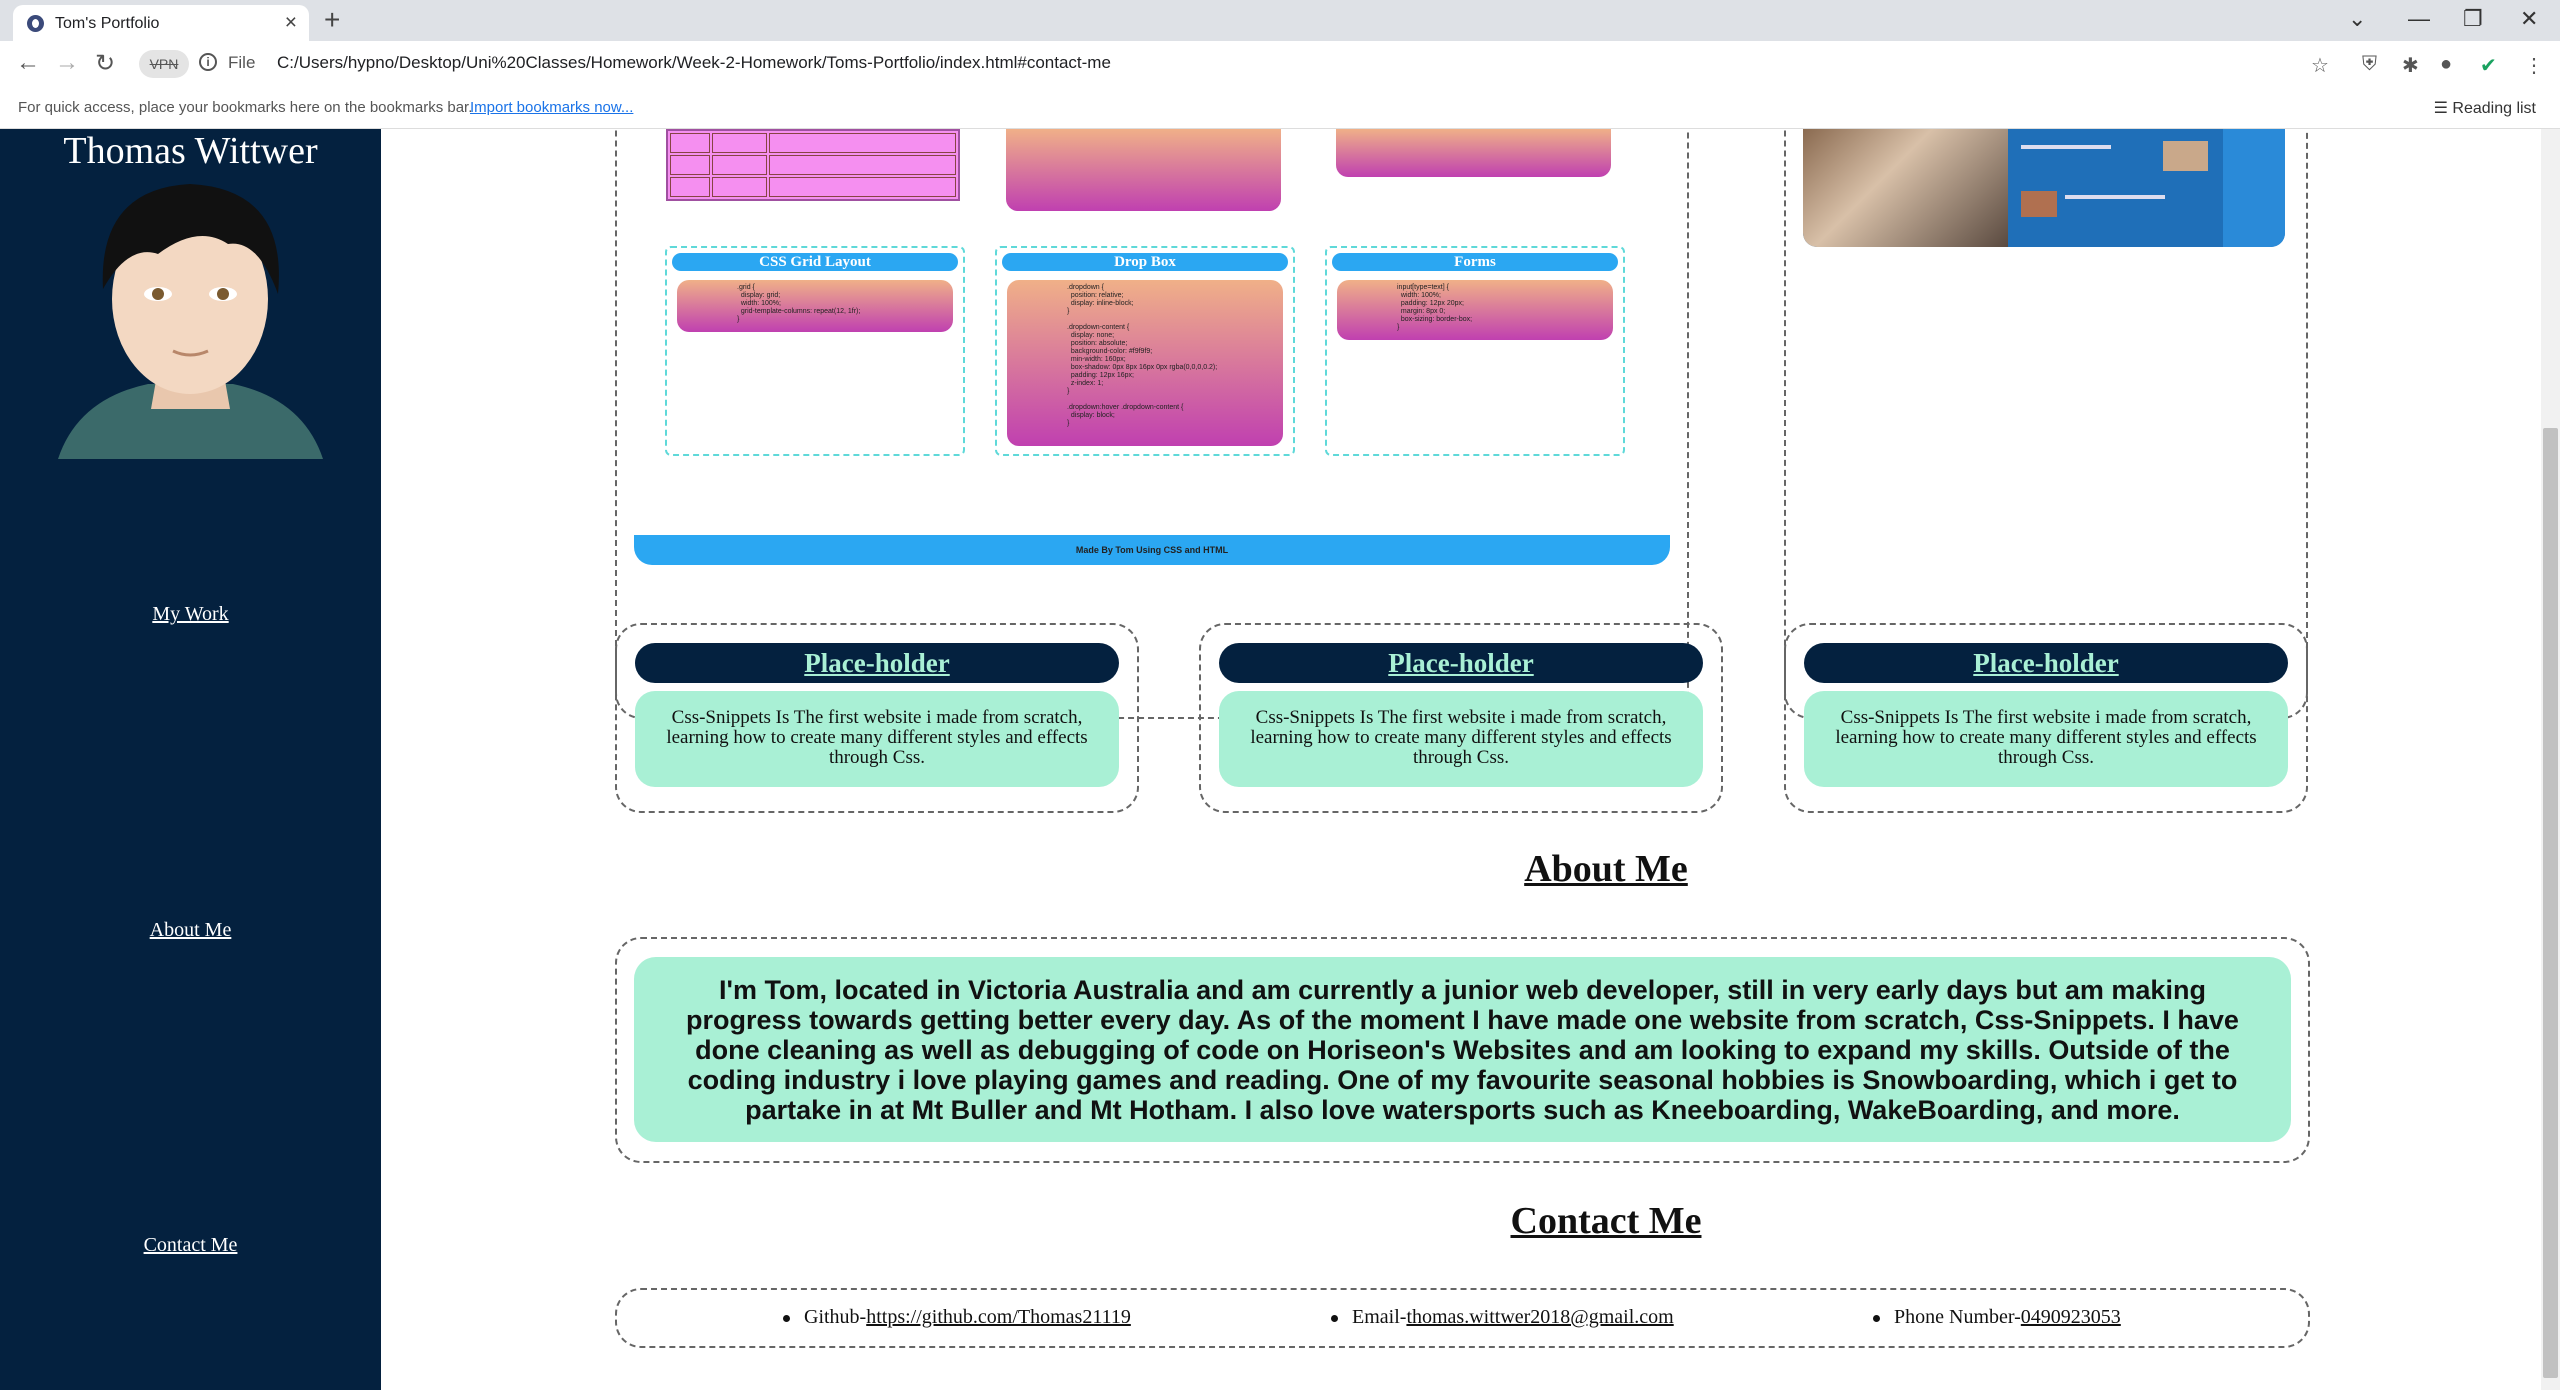 The width and height of the screenshot is (2560, 1390). What do you see at coordinates (835, 1317) in the screenshot?
I see `github-label: Github-` at bounding box center [835, 1317].